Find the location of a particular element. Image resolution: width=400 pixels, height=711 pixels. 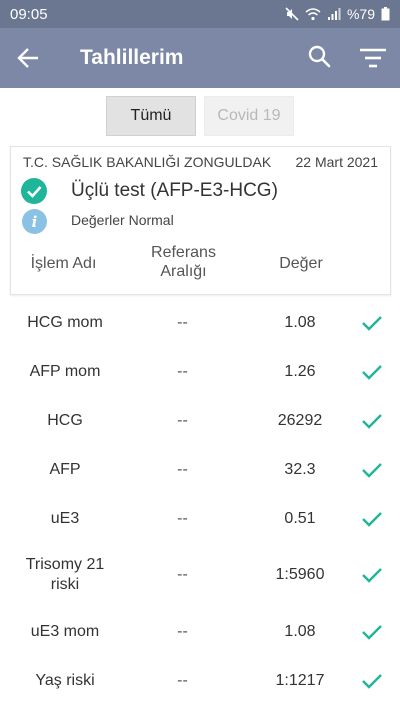

search-icon is located at coordinates (319, 56).